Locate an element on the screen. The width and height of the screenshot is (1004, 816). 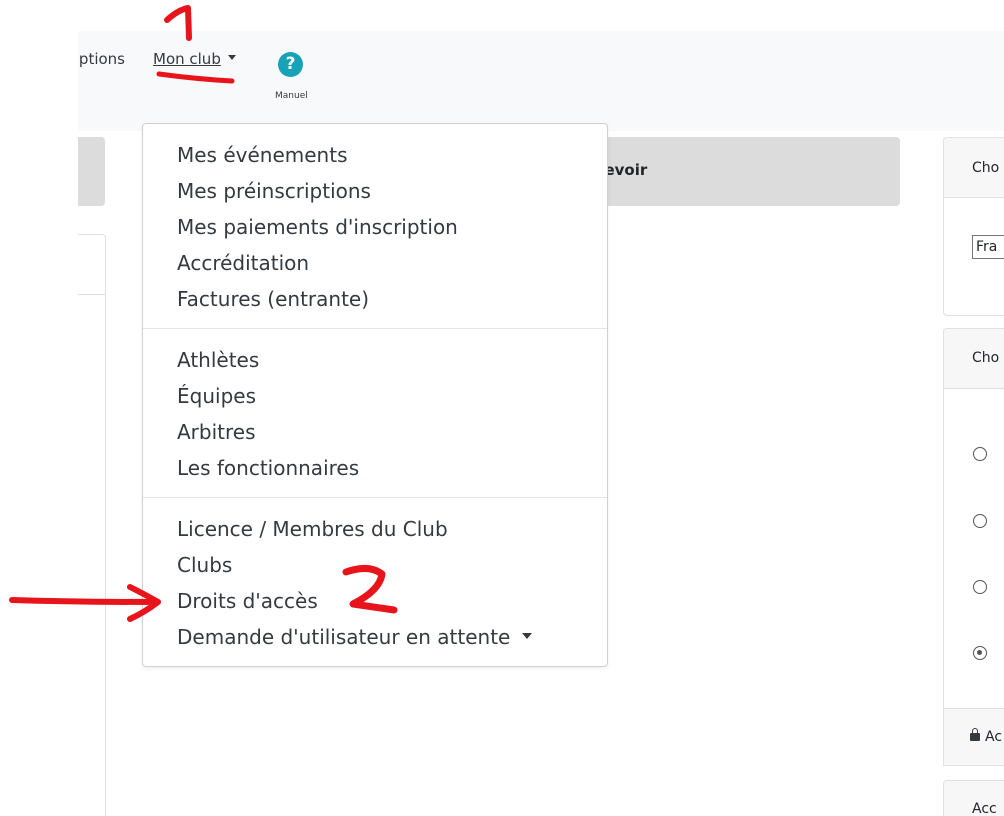
lock-icon is located at coordinates (975, 734).